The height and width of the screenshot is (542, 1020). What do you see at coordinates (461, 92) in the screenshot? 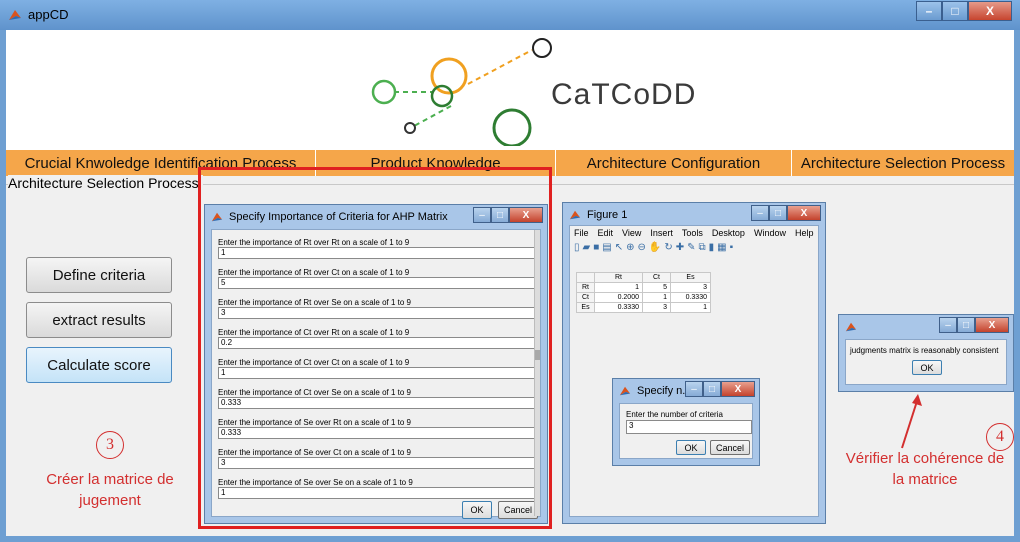
I see `catcodd-logo-icon` at bounding box center [461, 92].